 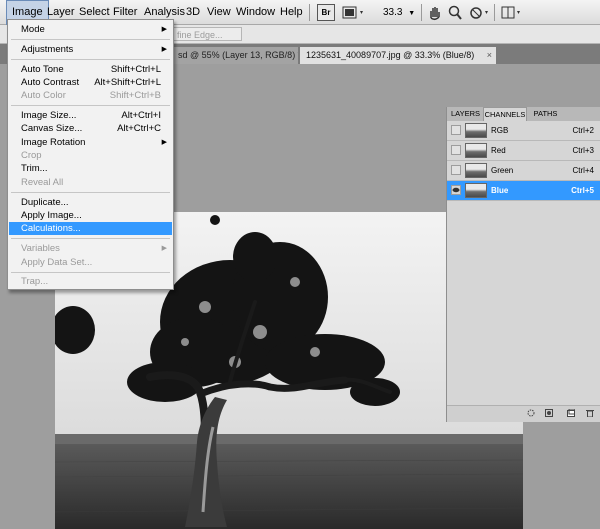 I want to click on menu-item-adjustments: Adjustments ▶, so click(x=90, y=49).